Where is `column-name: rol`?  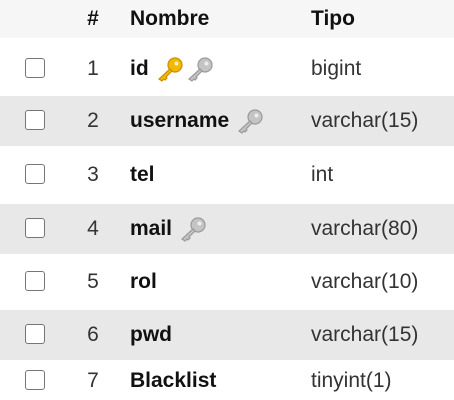
column-name: rol is located at coordinates (143, 282).